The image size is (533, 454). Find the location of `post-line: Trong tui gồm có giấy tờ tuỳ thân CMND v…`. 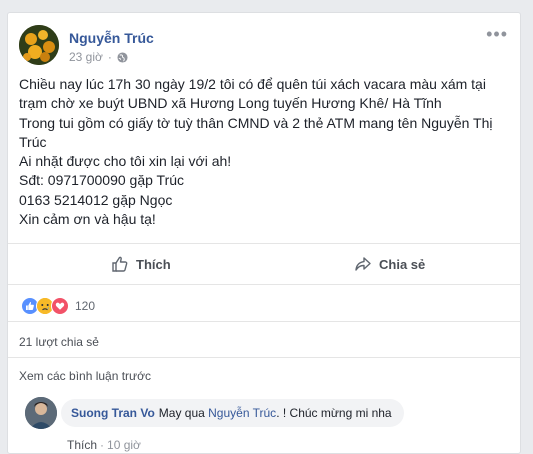

post-line: Trong tui gồm có giấy tờ tuỳ thân CMND v… is located at coordinates (256, 122).